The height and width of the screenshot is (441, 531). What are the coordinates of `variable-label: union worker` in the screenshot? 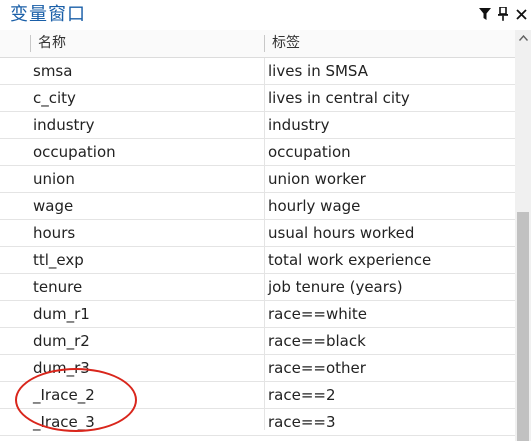 It's located at (317, 179).